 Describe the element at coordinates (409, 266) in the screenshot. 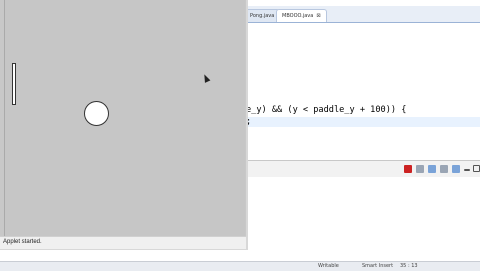

I see `cursor-position-status: 35 : 13` at that location.